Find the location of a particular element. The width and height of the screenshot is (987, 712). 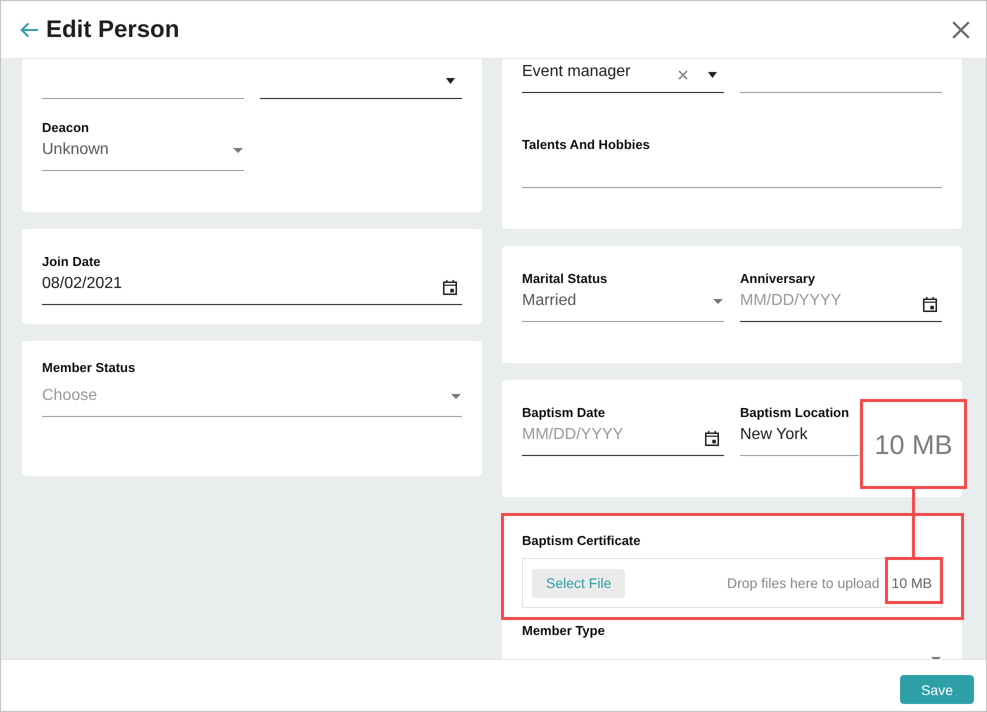

file-drop-zone: Select File Drop files here to upload 10 MB is located at coordinates (732, 583).